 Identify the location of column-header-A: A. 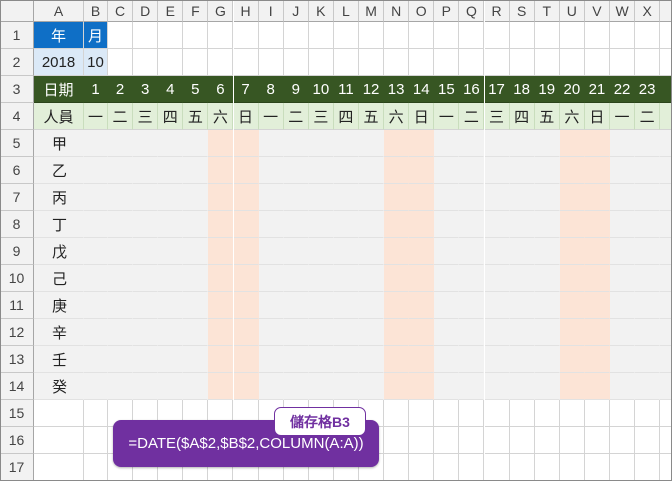
(59, 11).